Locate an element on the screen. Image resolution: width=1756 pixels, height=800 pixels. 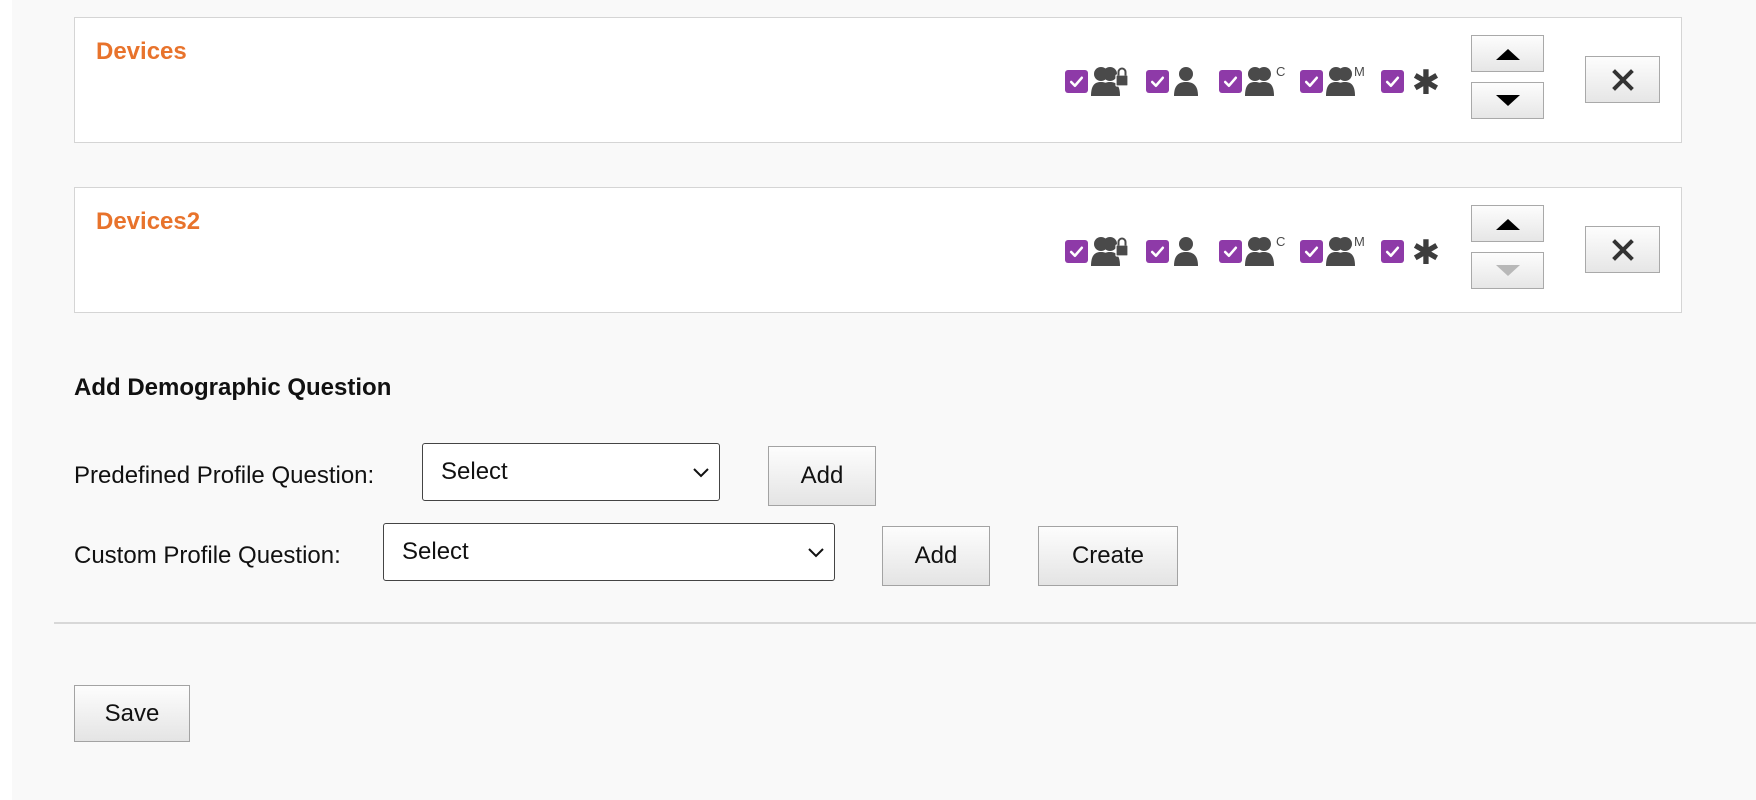
add-demographic-heading: Add Demographic Question is located at coordinates (233, 387).